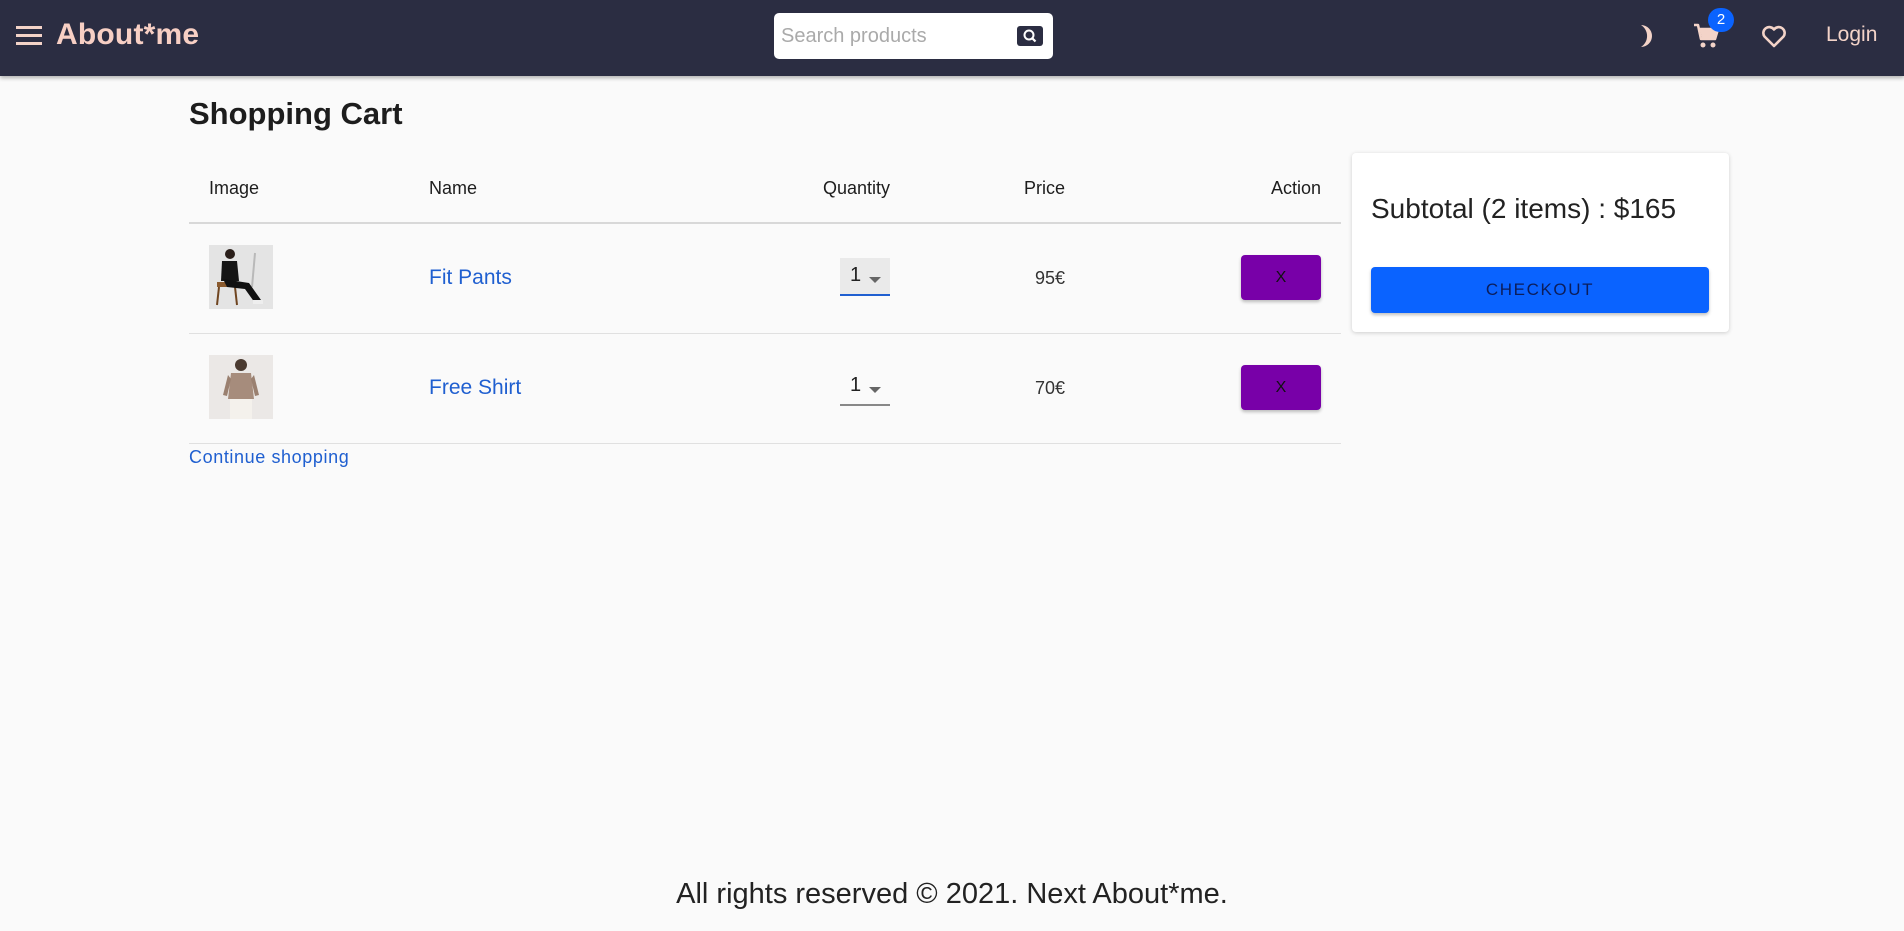 Image resolution: width=1904 pixels, height=931 pixels. I want to click on checkout-button: CHECKOUT, so click(1540, 290).